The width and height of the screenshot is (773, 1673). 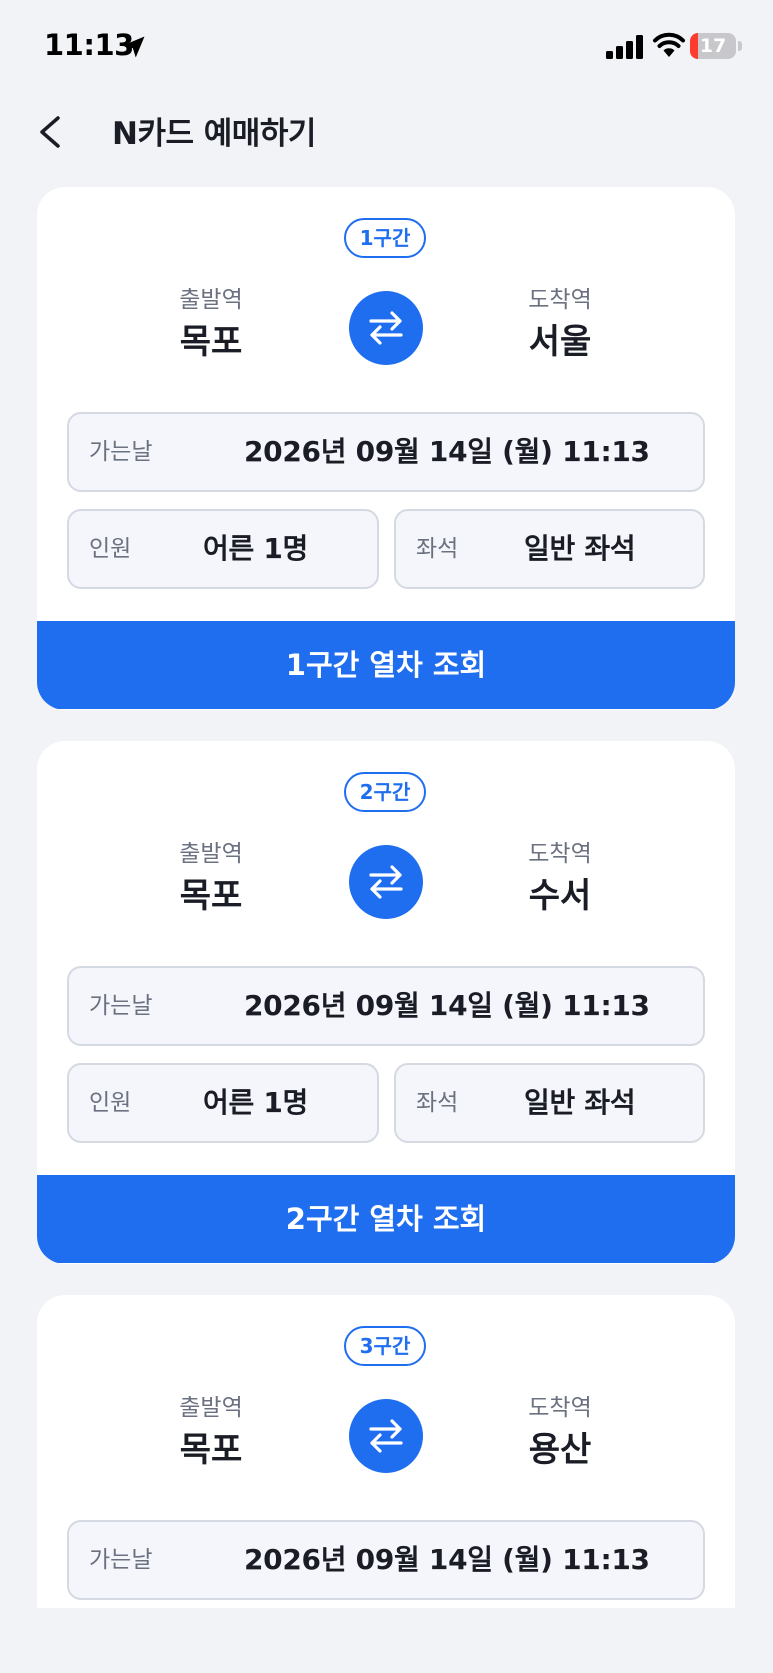 I want to click on battery-level: 17, so click(x=713, y=46).